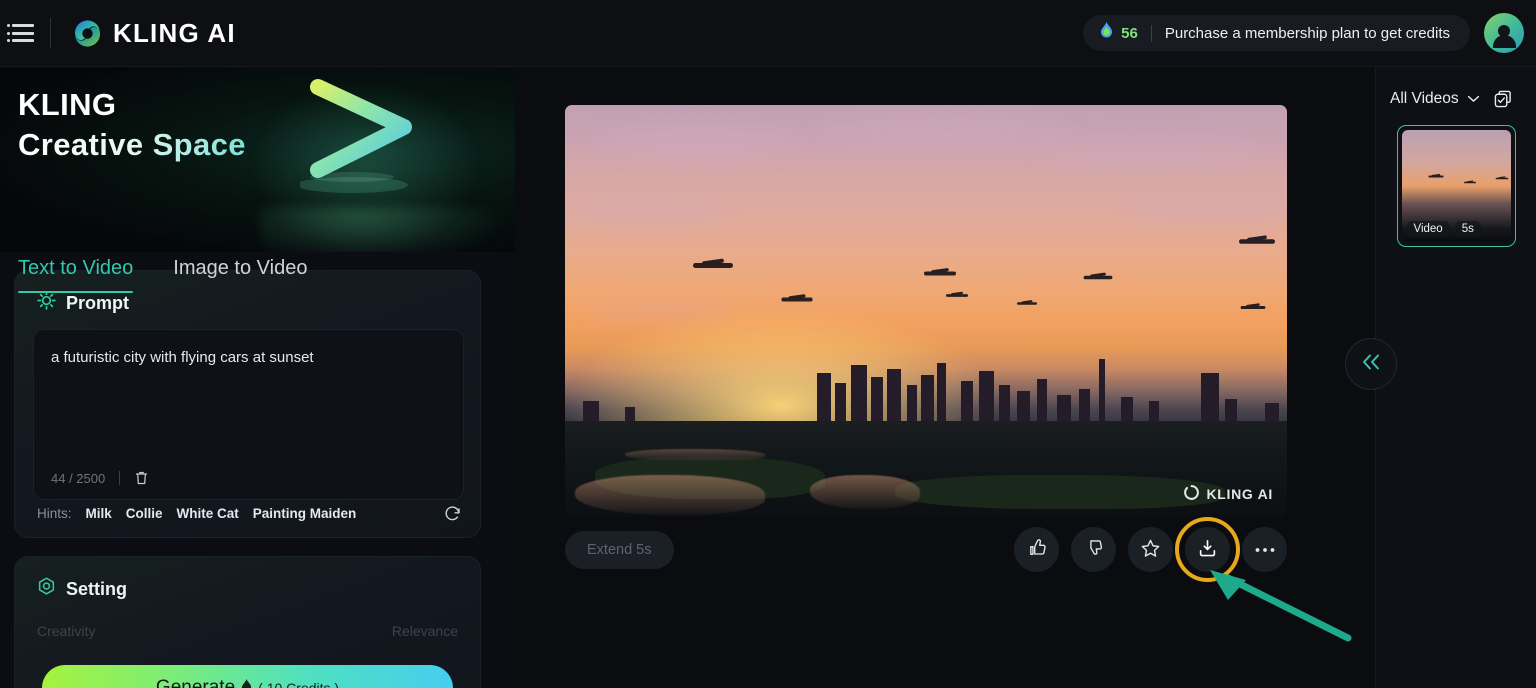 The height and width of the screenshot is (688, 1536). Describe the element at coordinates (247, 579) in the screenshot. I see `setting-card-header: Setting` at that location.